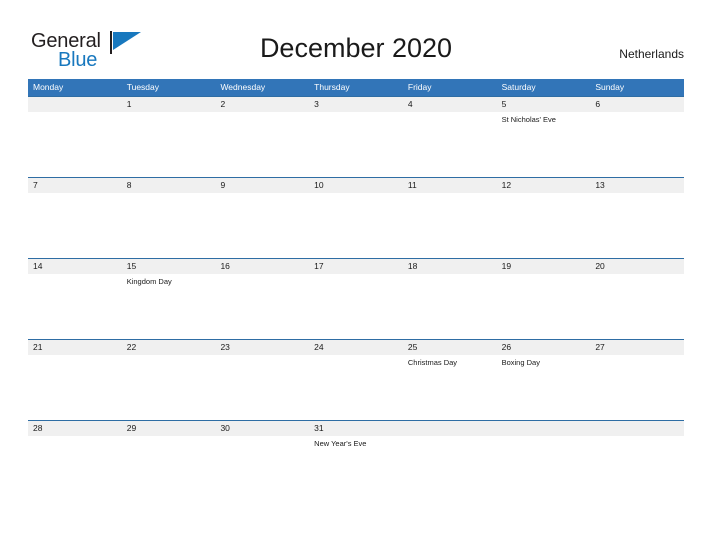  Describe the element at coordinates (169, 104) in the screenshot. I see `day-number: 1` at that location.